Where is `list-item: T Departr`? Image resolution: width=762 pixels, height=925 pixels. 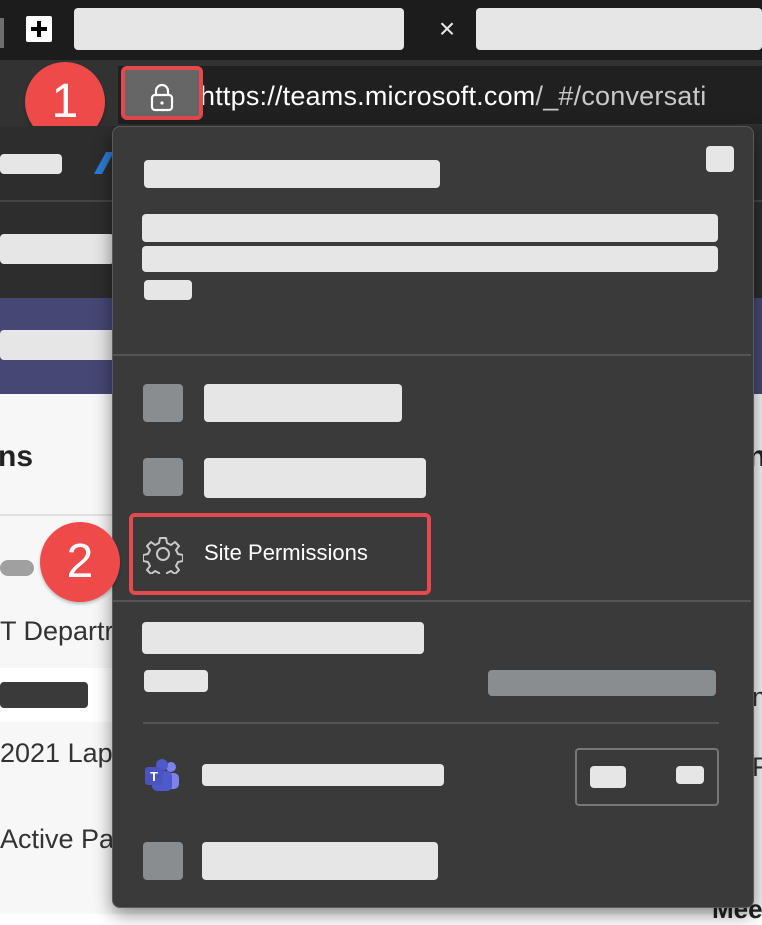 list-item: T Departr is located at coordinates (57, 631).